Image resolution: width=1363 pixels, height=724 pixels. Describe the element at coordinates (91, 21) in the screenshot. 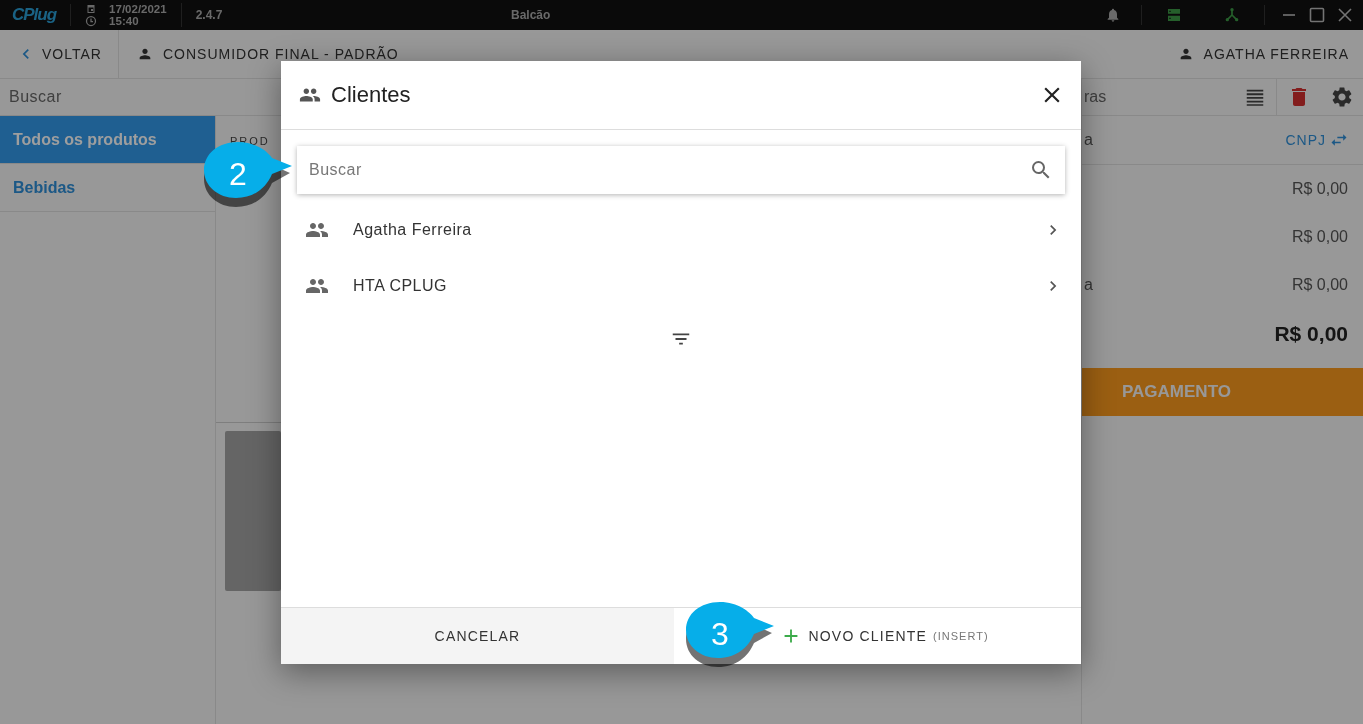

I see `clock-icon` at that location.